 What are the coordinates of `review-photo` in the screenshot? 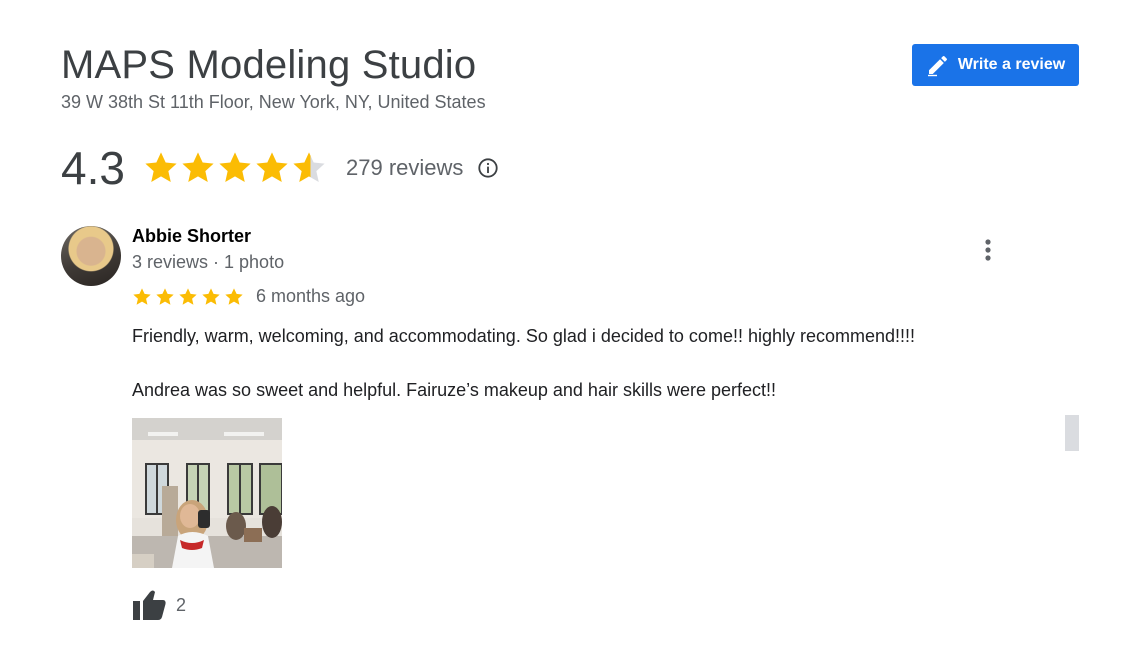 It's located at (207, 493).